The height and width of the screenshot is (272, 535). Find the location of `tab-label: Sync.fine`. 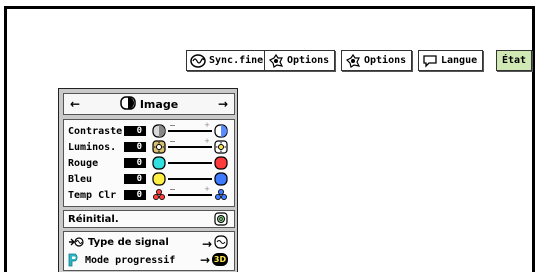

tab-label: Sync.fine is located at coordinates (236, 60).